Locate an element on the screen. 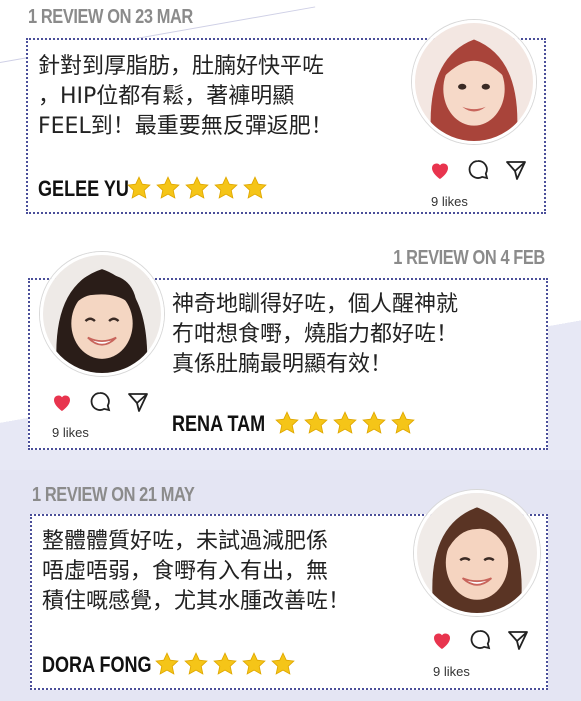  review-heading: 1 REVIEW ON 21 MAY is located at coordinates (113, 495).